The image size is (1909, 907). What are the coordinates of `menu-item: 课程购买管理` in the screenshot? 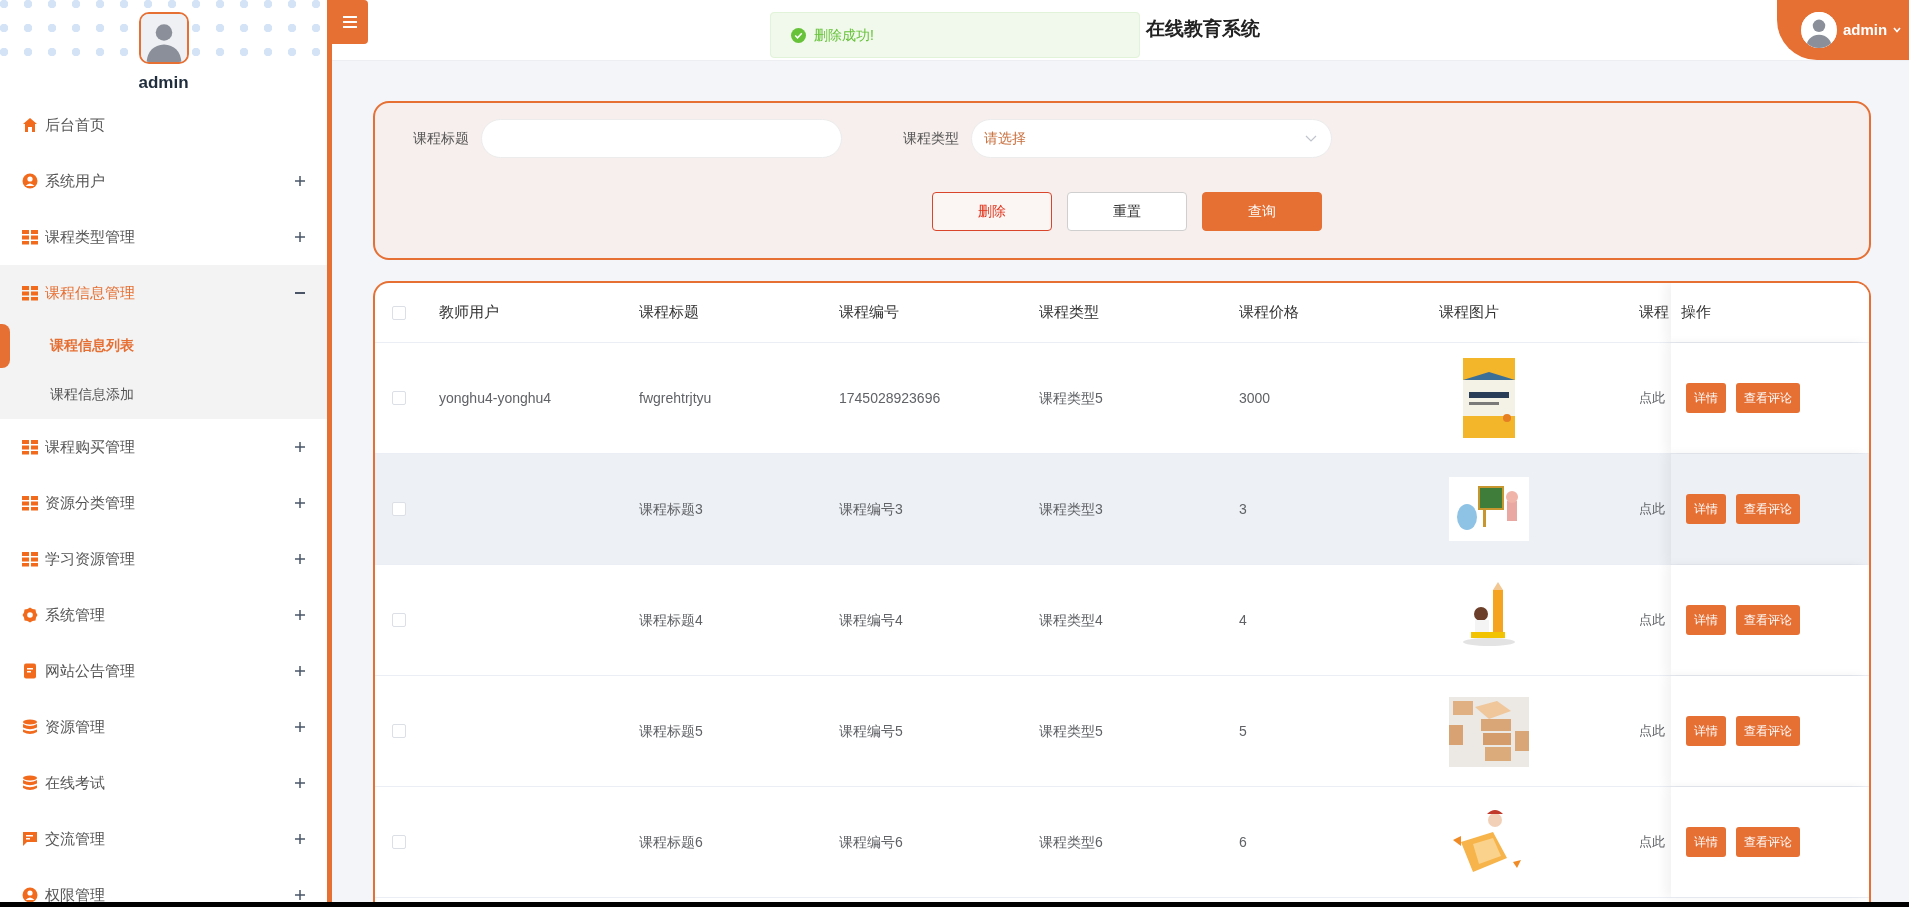 It's located at (163, 447).